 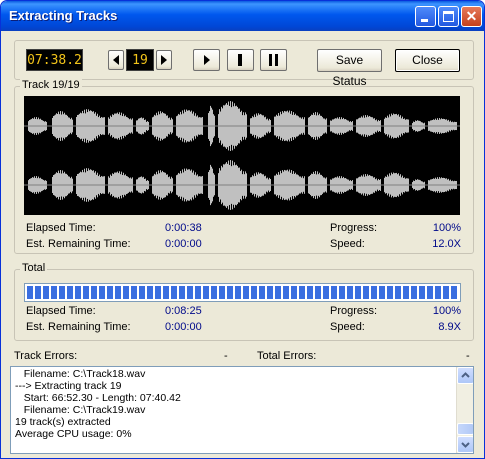 What do you see at coordinates (287, 356) in the screenshot?
I see `total-errors-label: Total Errors:` at bounding box center [287, 356].